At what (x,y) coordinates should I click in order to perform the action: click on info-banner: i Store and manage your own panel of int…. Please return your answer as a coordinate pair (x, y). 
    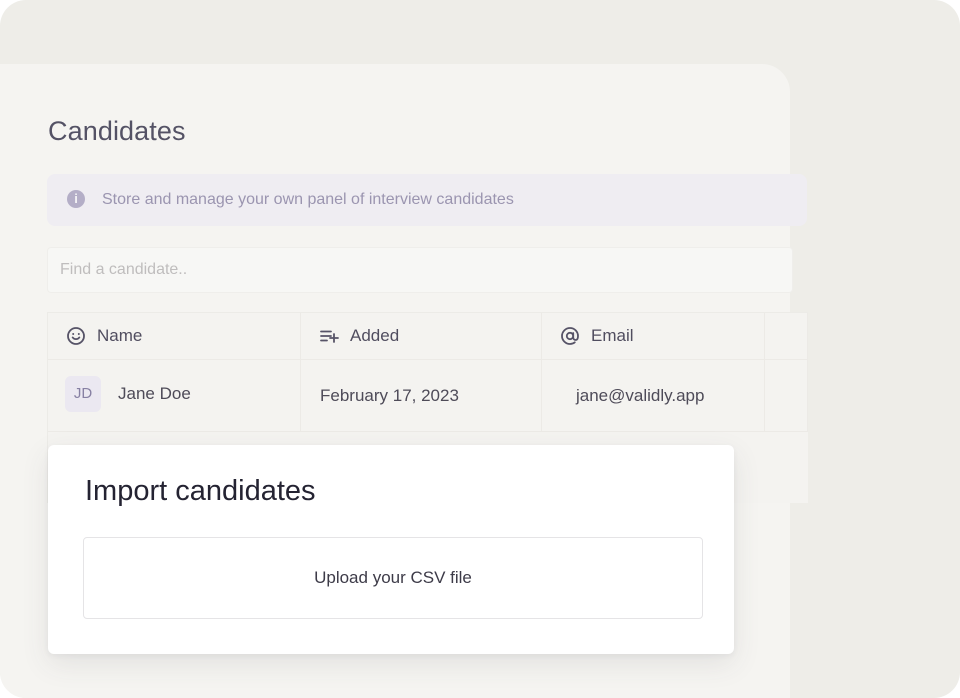
    Looking at the image, I should click on (427, 200).